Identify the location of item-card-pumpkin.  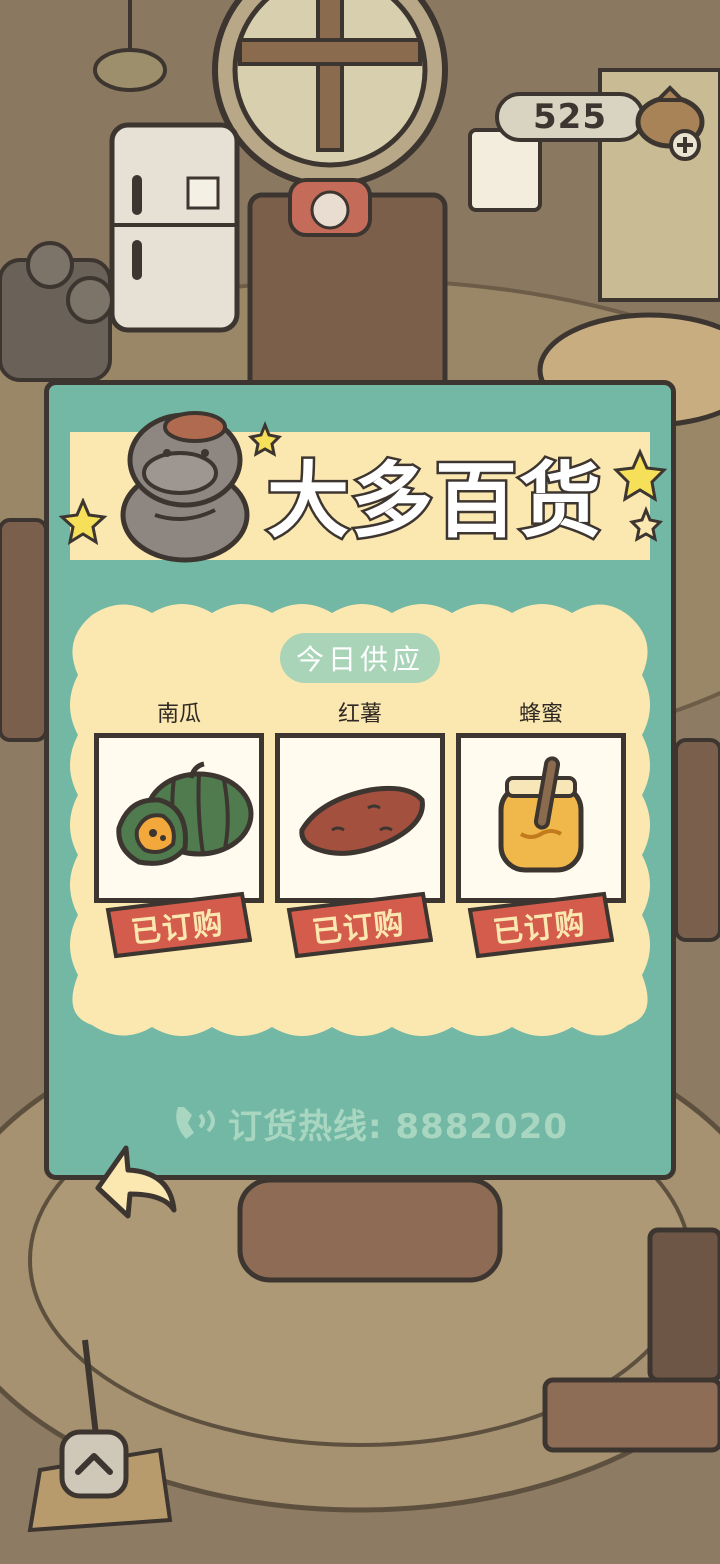
(179, 818).